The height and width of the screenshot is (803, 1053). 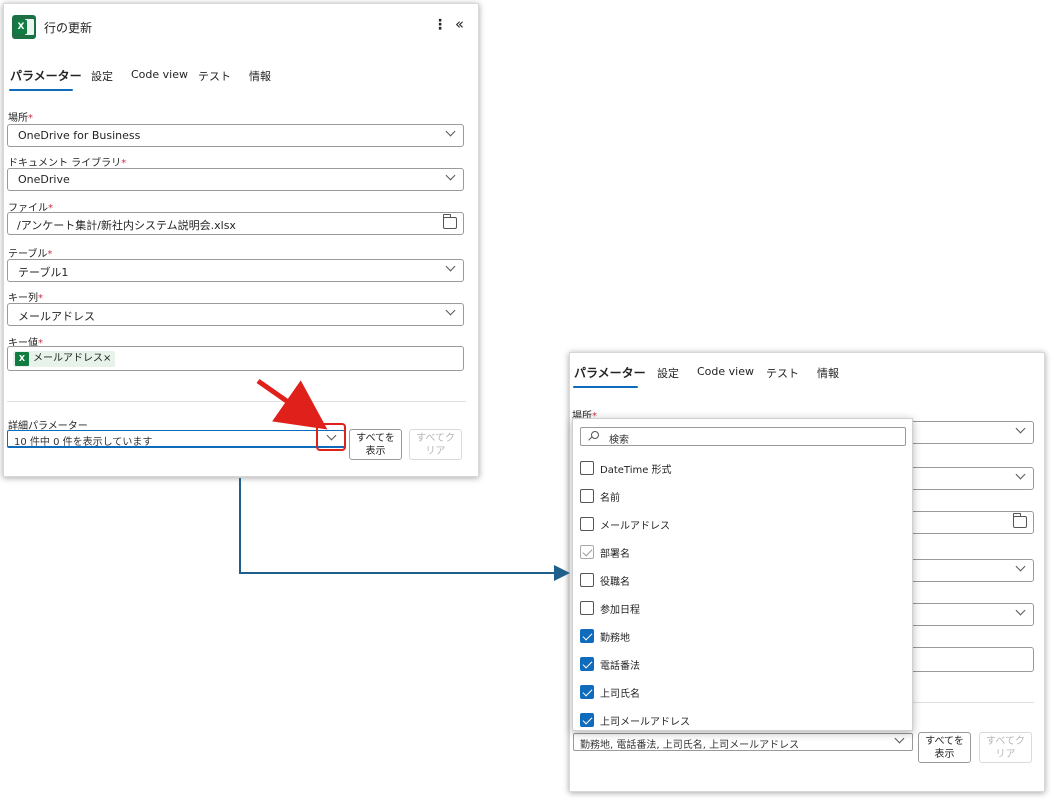 I want to click on annotation-connector-arrow, so click(x=404, y=529).